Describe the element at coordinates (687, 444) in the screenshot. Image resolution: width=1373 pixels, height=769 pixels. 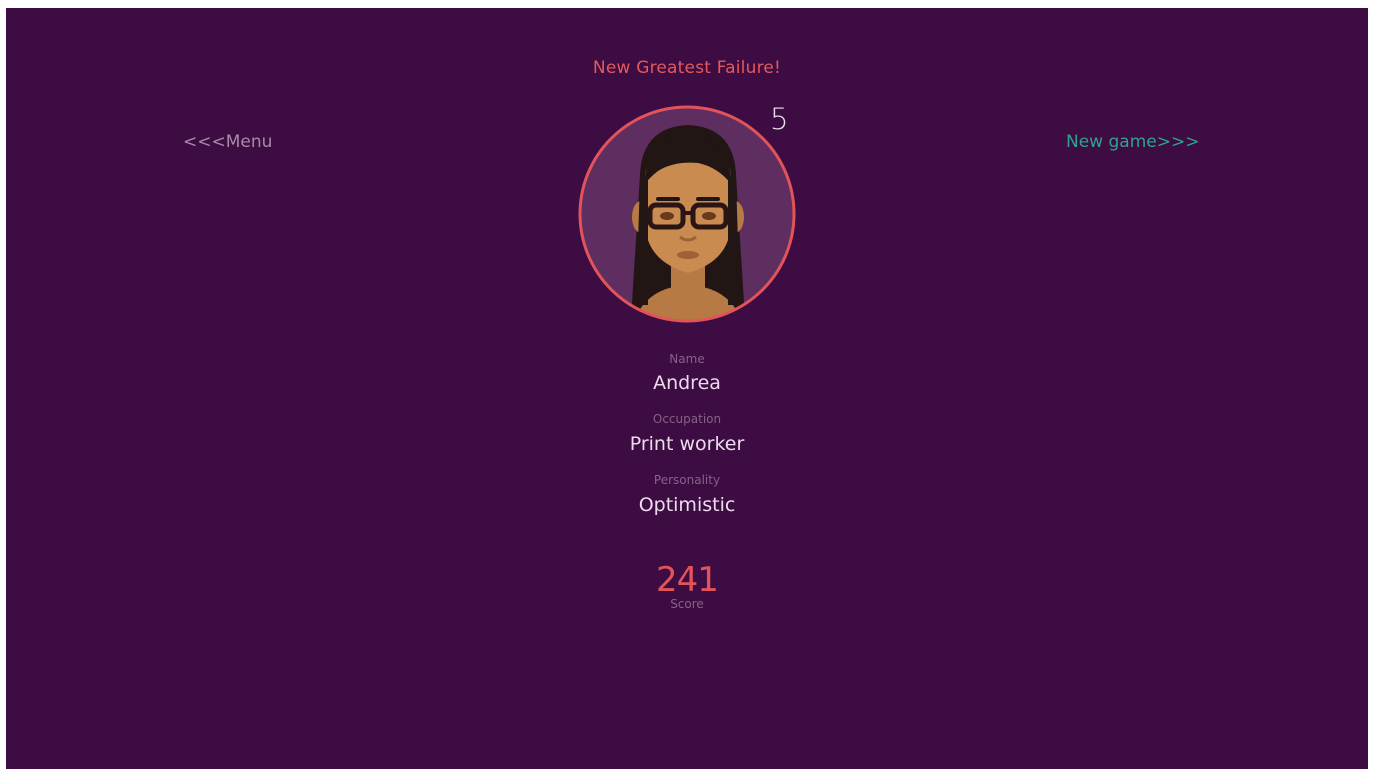
I see `occupation-value: Print worker` at that location.